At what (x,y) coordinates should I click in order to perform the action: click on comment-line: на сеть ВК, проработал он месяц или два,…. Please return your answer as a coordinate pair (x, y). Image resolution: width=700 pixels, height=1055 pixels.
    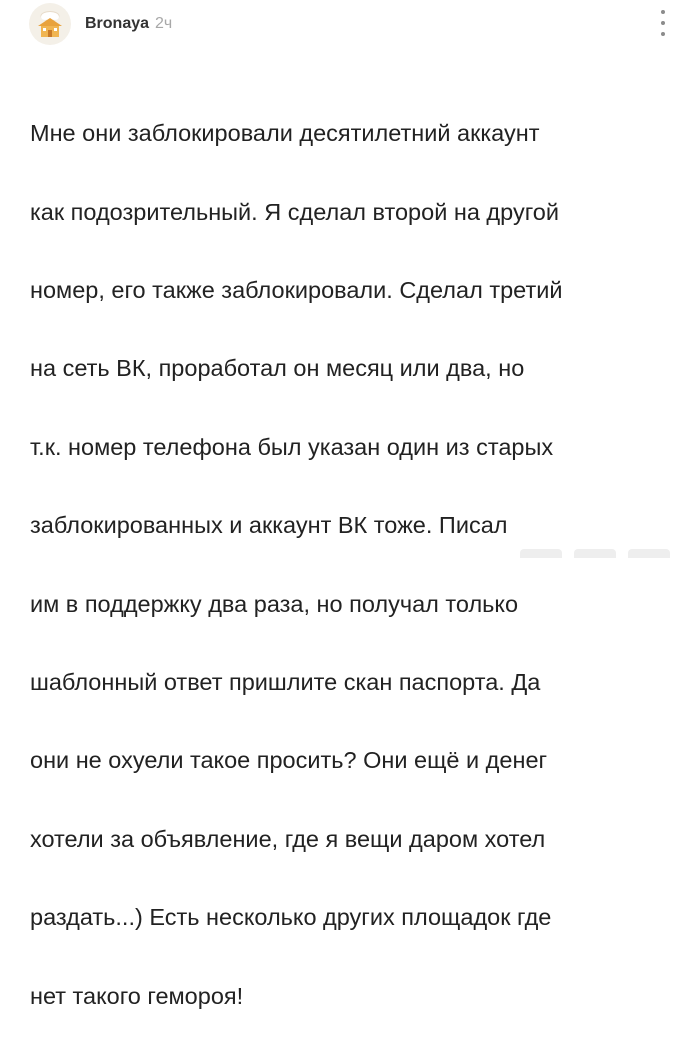
    Looking at the image, I should click on (277, 368).